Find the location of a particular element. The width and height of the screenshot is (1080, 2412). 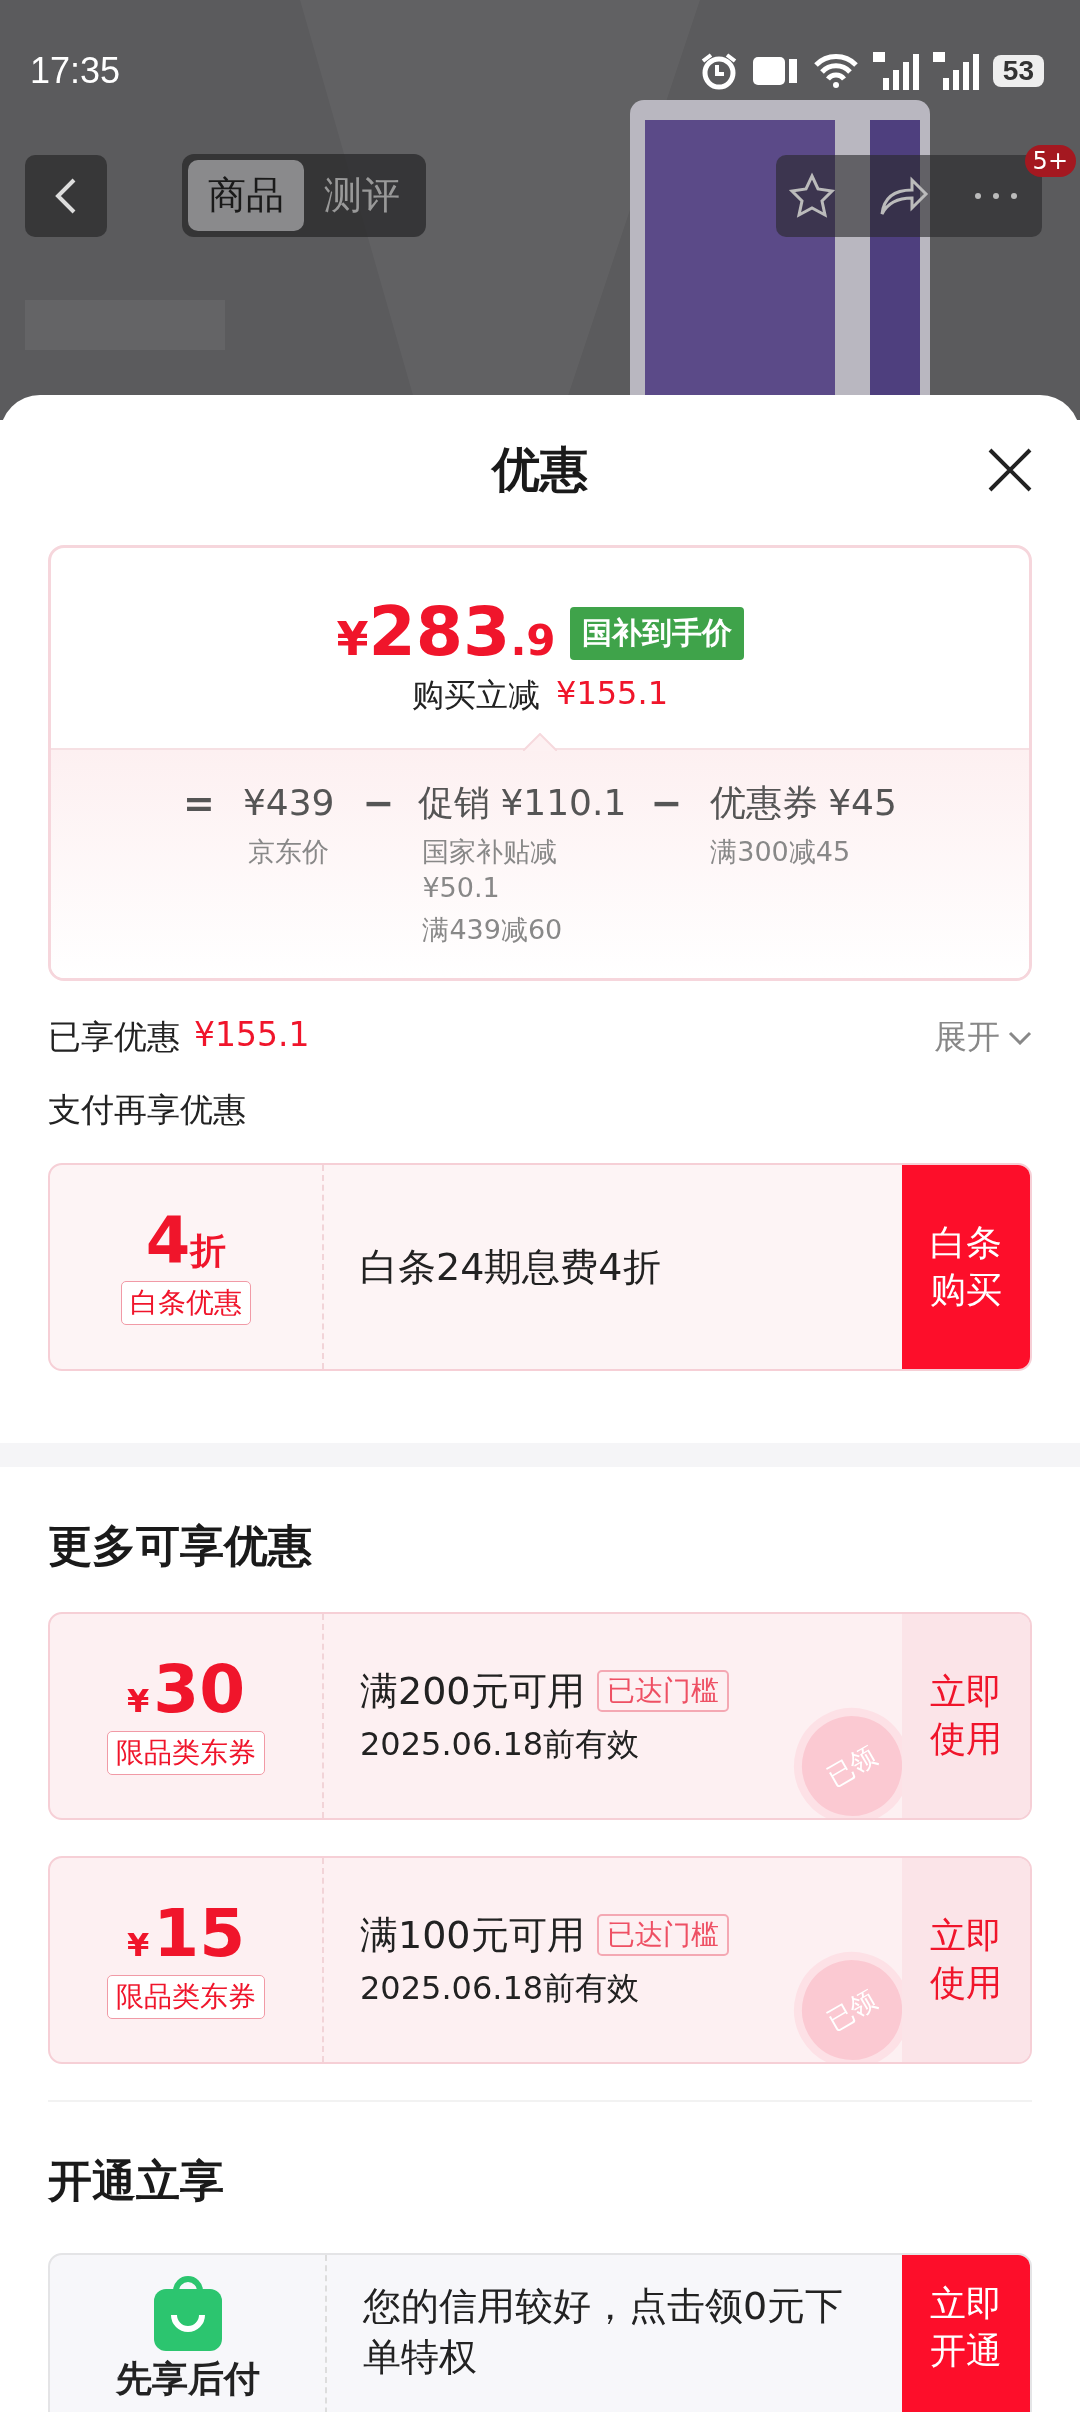

buy-button: 白条购买 is located at coordinates (966, 1267).